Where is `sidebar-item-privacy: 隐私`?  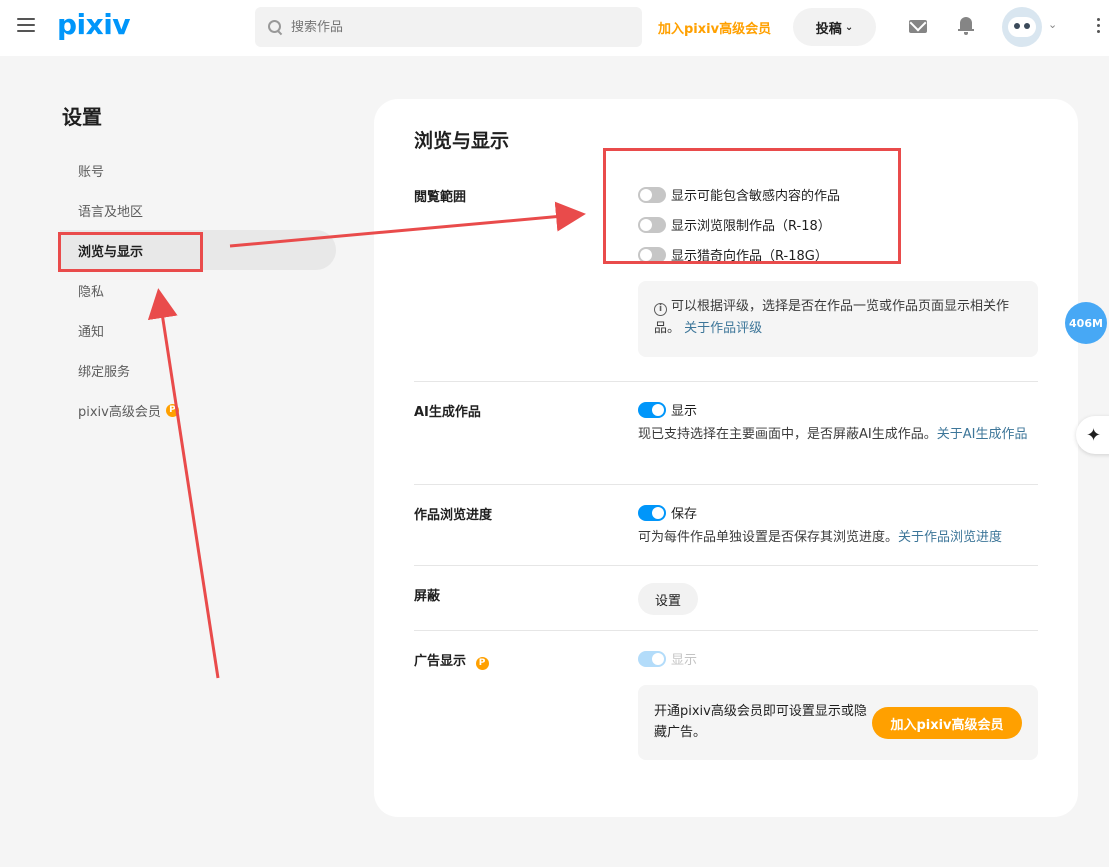 sidebar-item-privacy: 隐私 is located at coordinates (198, 290).